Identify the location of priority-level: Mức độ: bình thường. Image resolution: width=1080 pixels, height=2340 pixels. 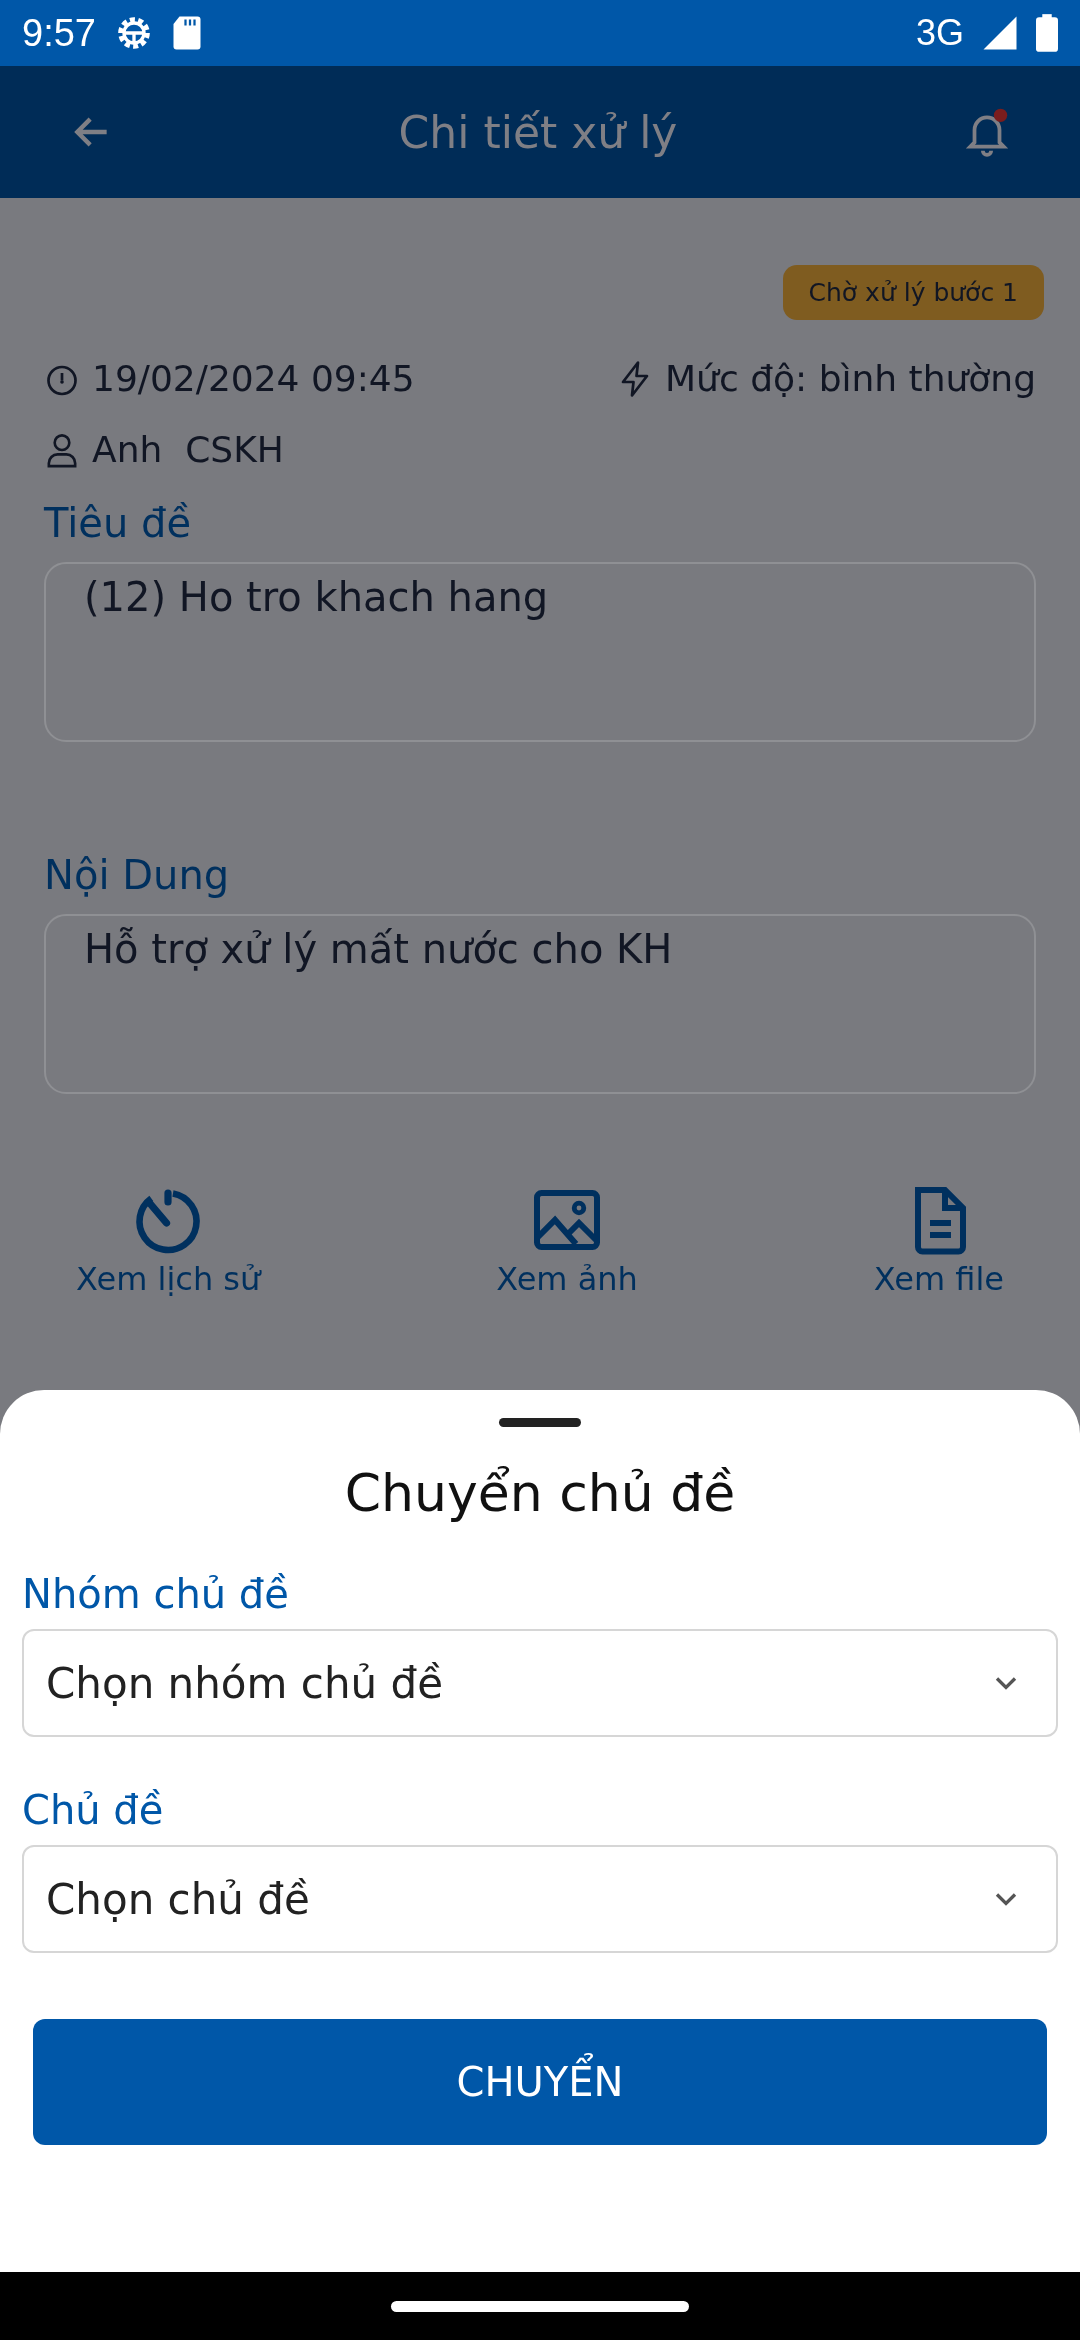
(850, 378).